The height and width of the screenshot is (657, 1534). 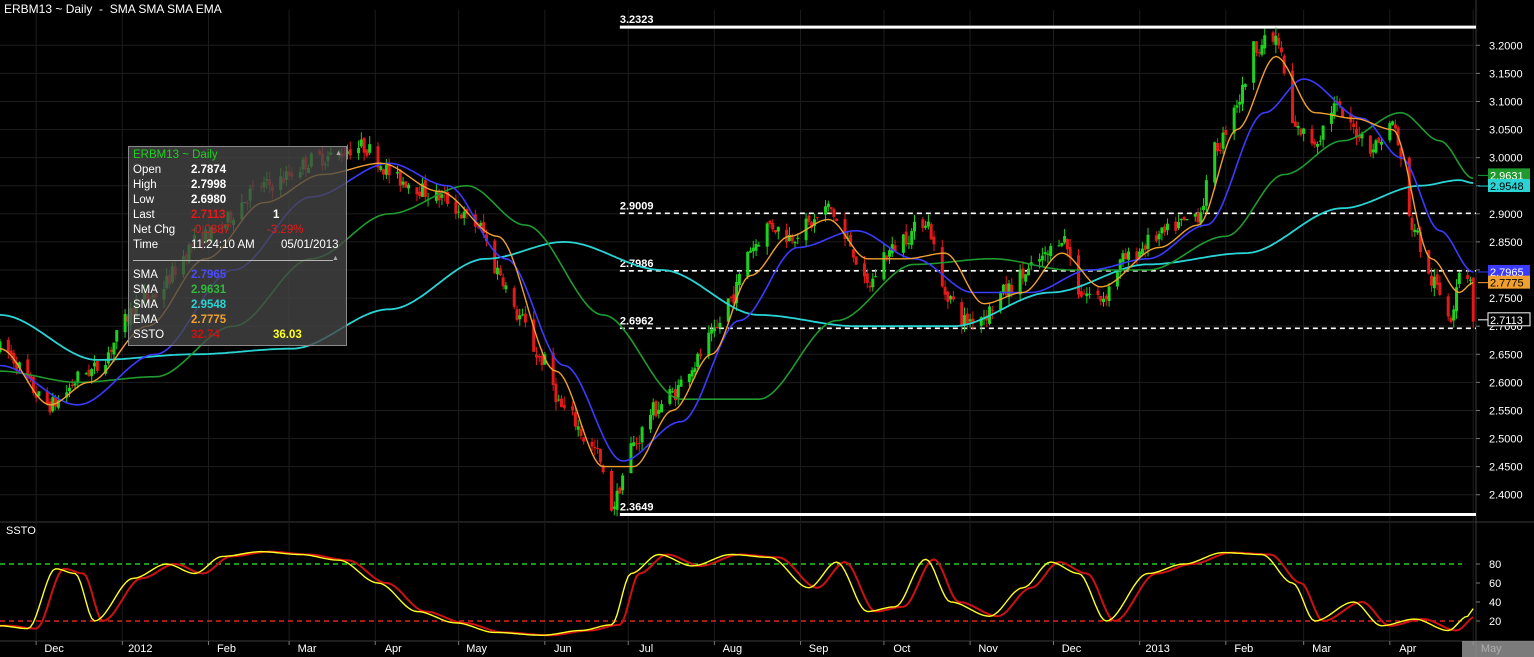 I want to click on info-ema-label: EMA, so click(x=145, y=320).